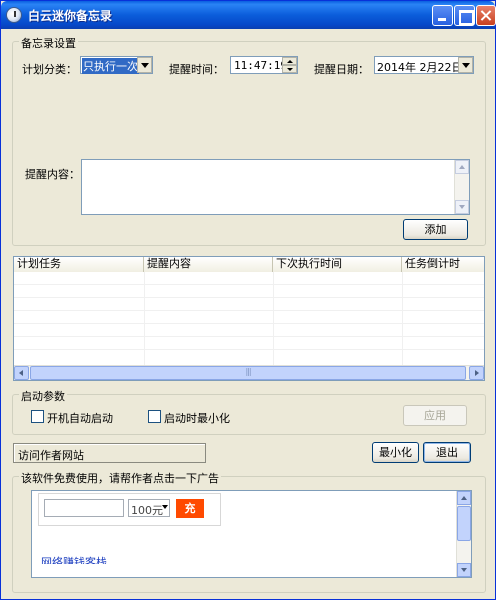 Image resolution: width=496 pixels, height=600 pixels. What do you see at coordinates (420, 67) in the screenshot?
I see `date-value: 2014年 2月22日` at bounding box center [420, 67].